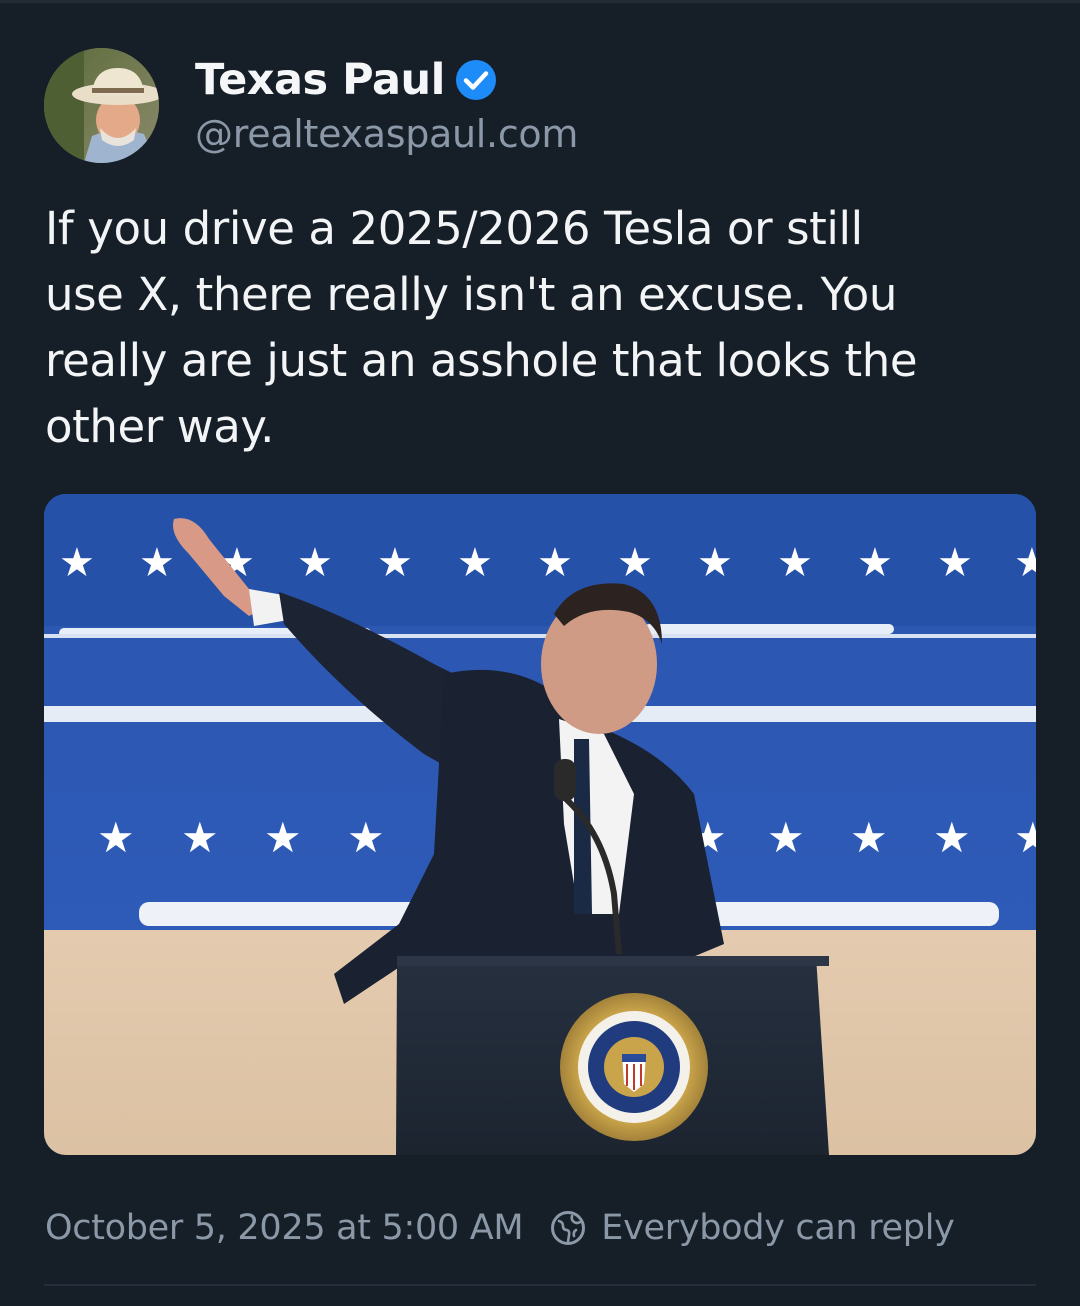 Image resolution: width=1080 pixels, height=1306 pixels. What do you see at coordinates (284, 1228) in the screenshot?
I see `post-timestamp: October 5, 2025 at 5:00 AM` at bounding box center [284, 1228].